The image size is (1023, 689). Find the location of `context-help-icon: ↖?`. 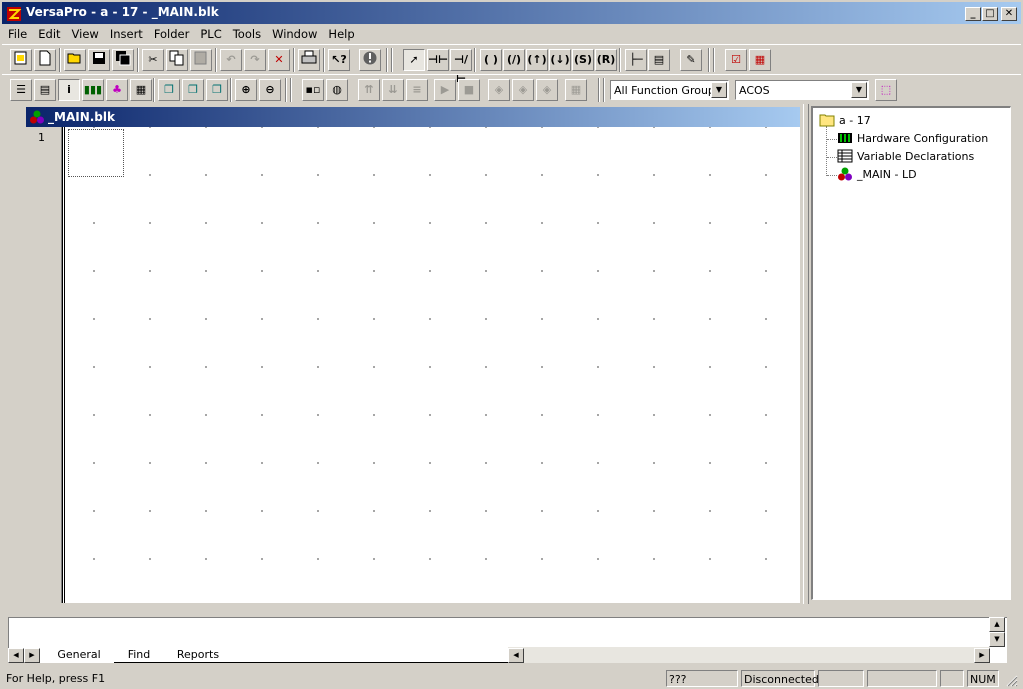

context-help-icon: ↖? is located at coordinates (339, 60).